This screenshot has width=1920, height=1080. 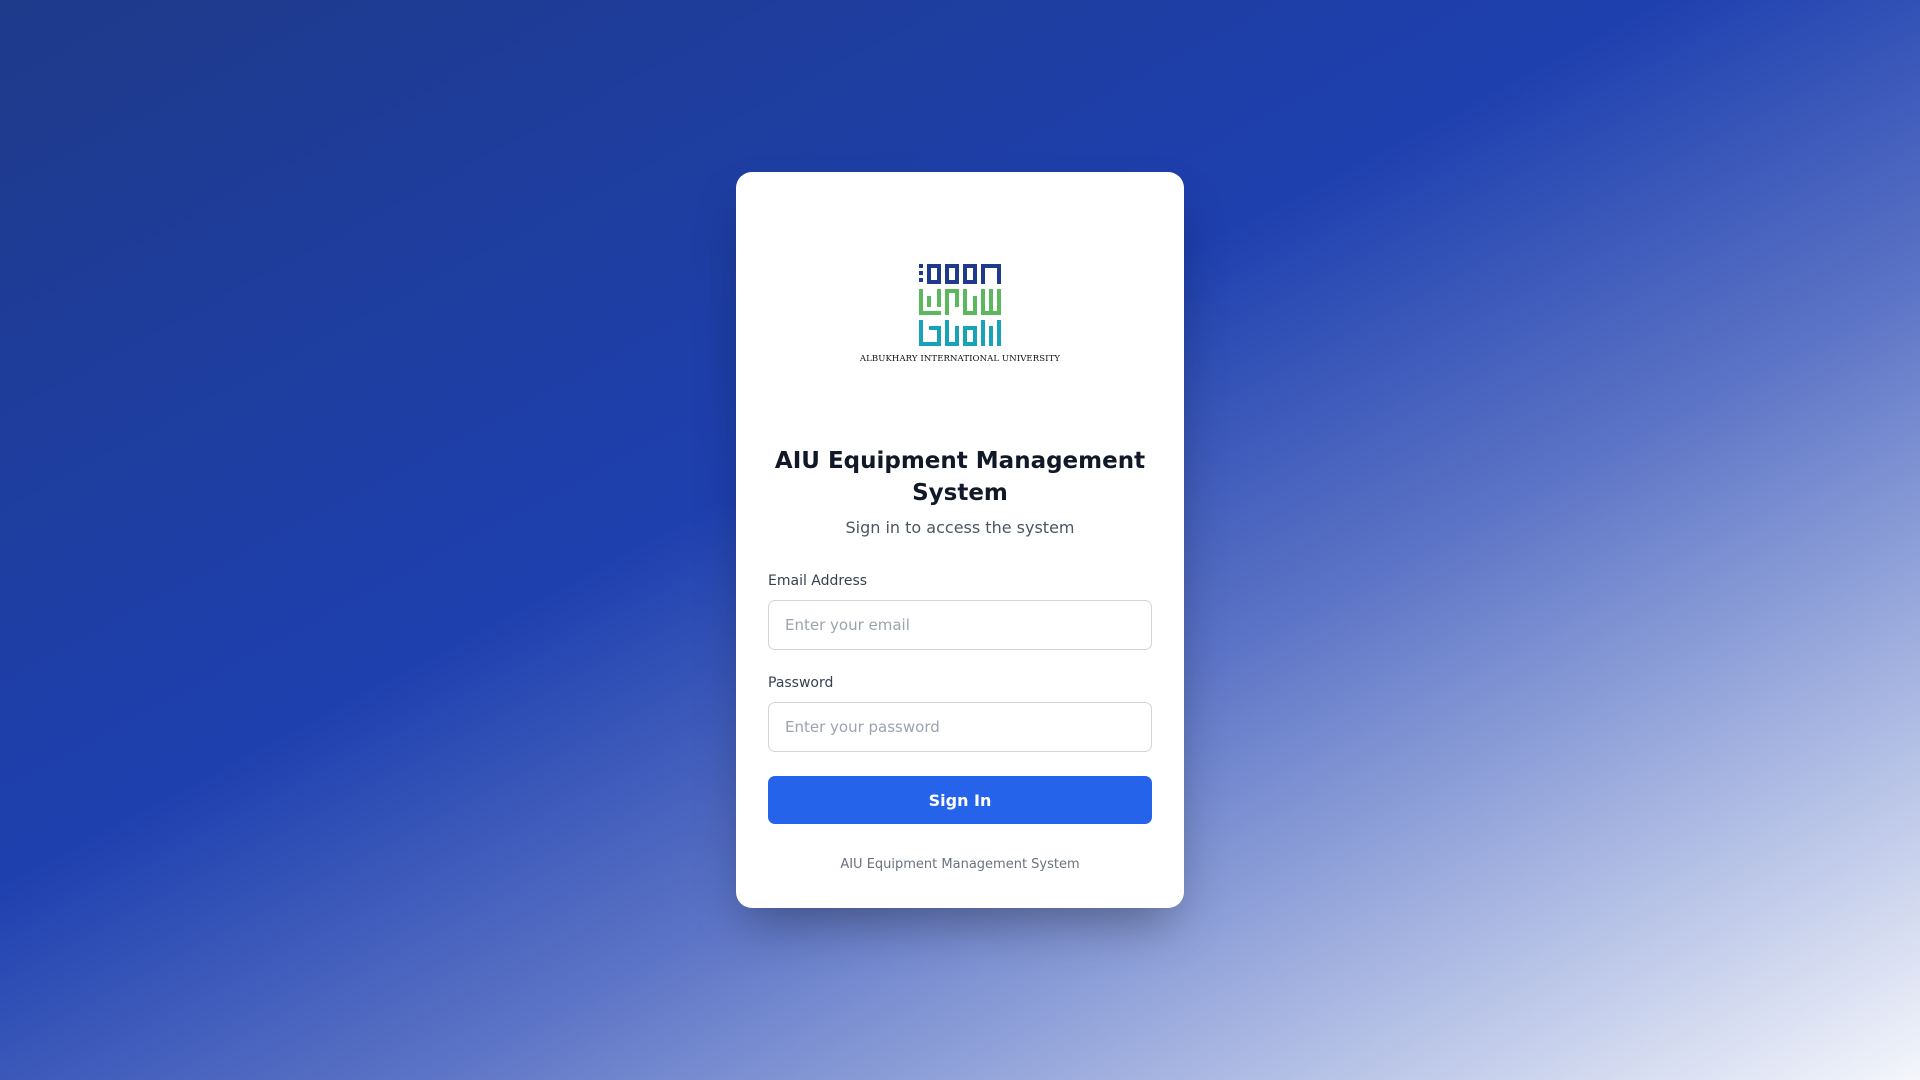 What do you see at coordinates (960, 477) in the screenshot?
I see `page-title: AIU Equipment Management System` at bounding box center [960, 477].